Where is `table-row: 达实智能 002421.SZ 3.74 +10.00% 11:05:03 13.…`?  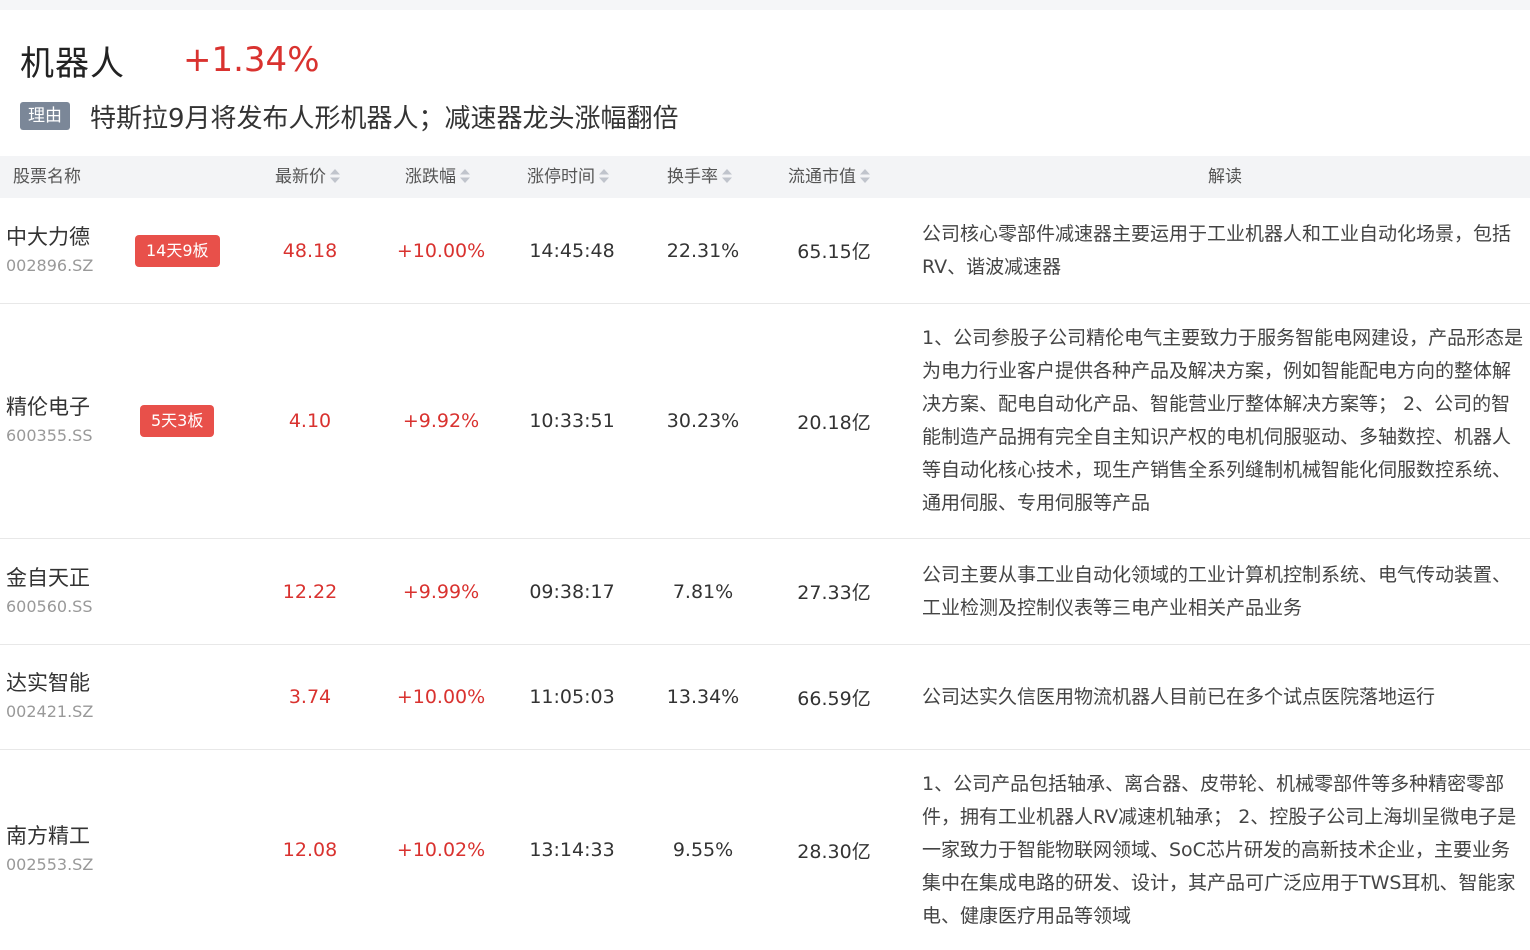 table-row: 达实智能 002421.SZ 3.74 +10.00% 11:05:03 13.… is located at coordinates (765, 697).